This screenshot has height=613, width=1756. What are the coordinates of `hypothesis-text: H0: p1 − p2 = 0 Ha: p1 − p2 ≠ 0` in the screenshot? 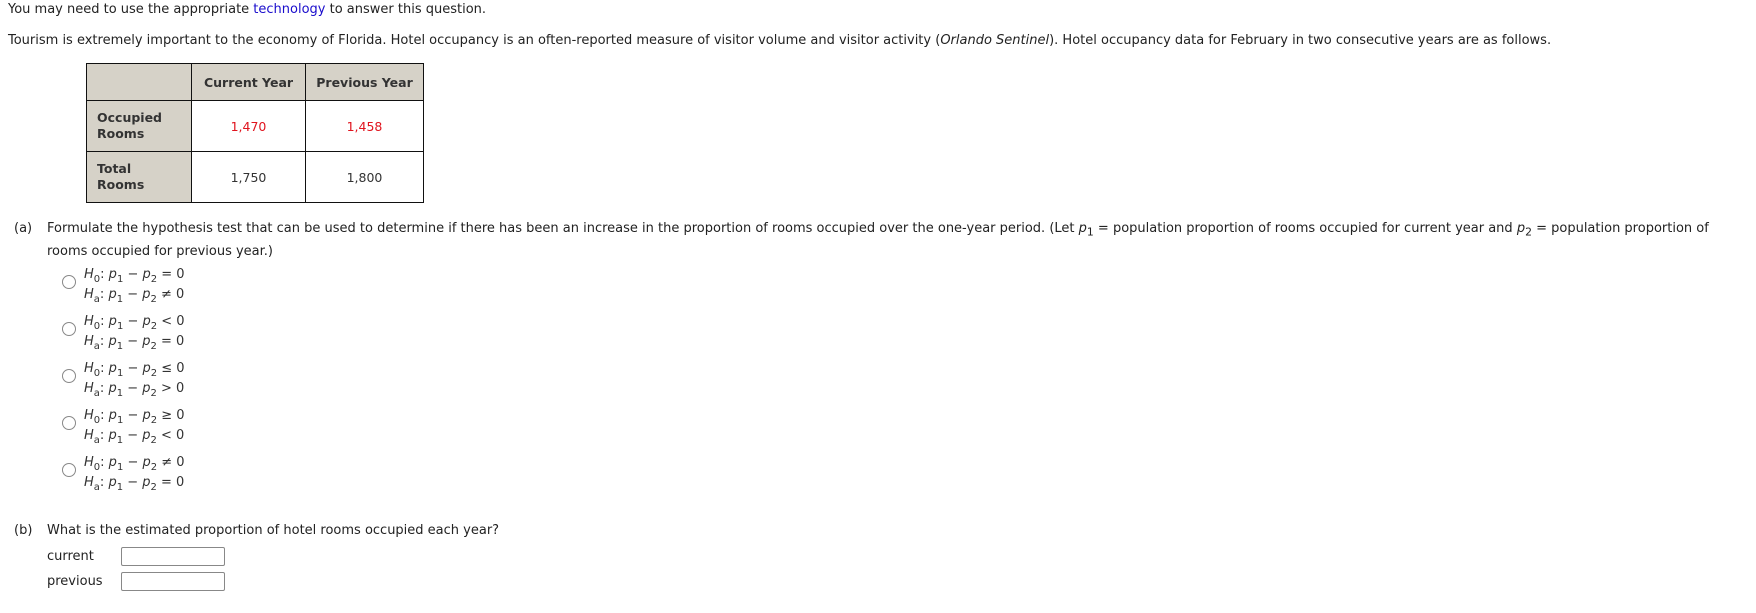 It's located at (134, 285).